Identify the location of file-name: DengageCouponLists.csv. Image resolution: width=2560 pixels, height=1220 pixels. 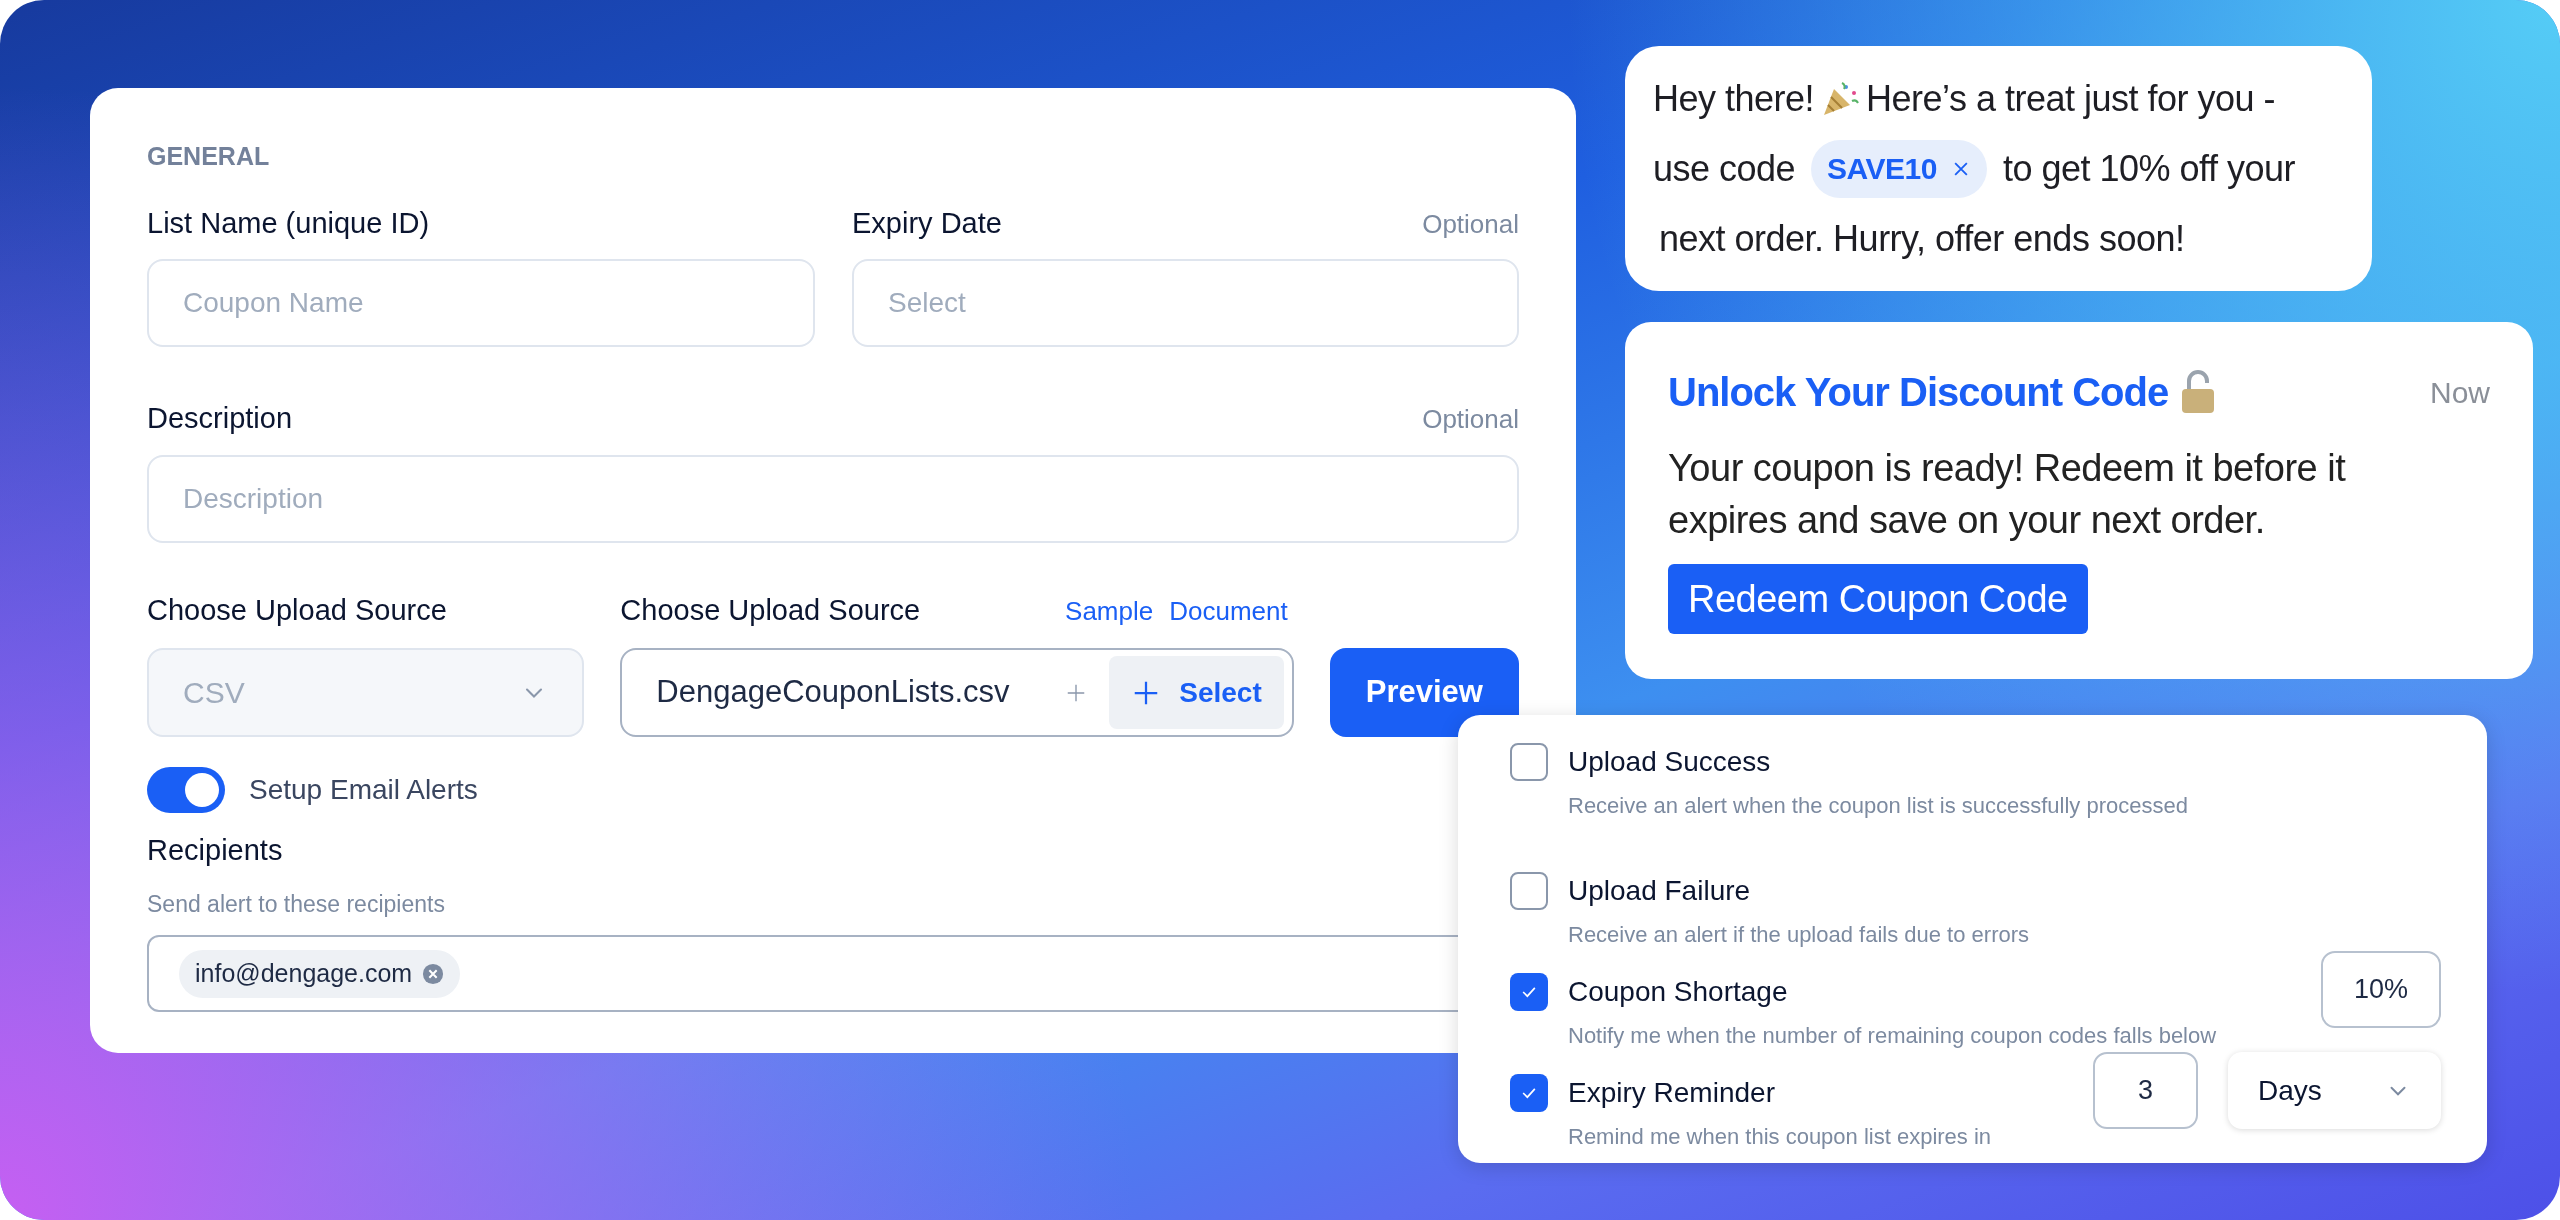
(833, 692).